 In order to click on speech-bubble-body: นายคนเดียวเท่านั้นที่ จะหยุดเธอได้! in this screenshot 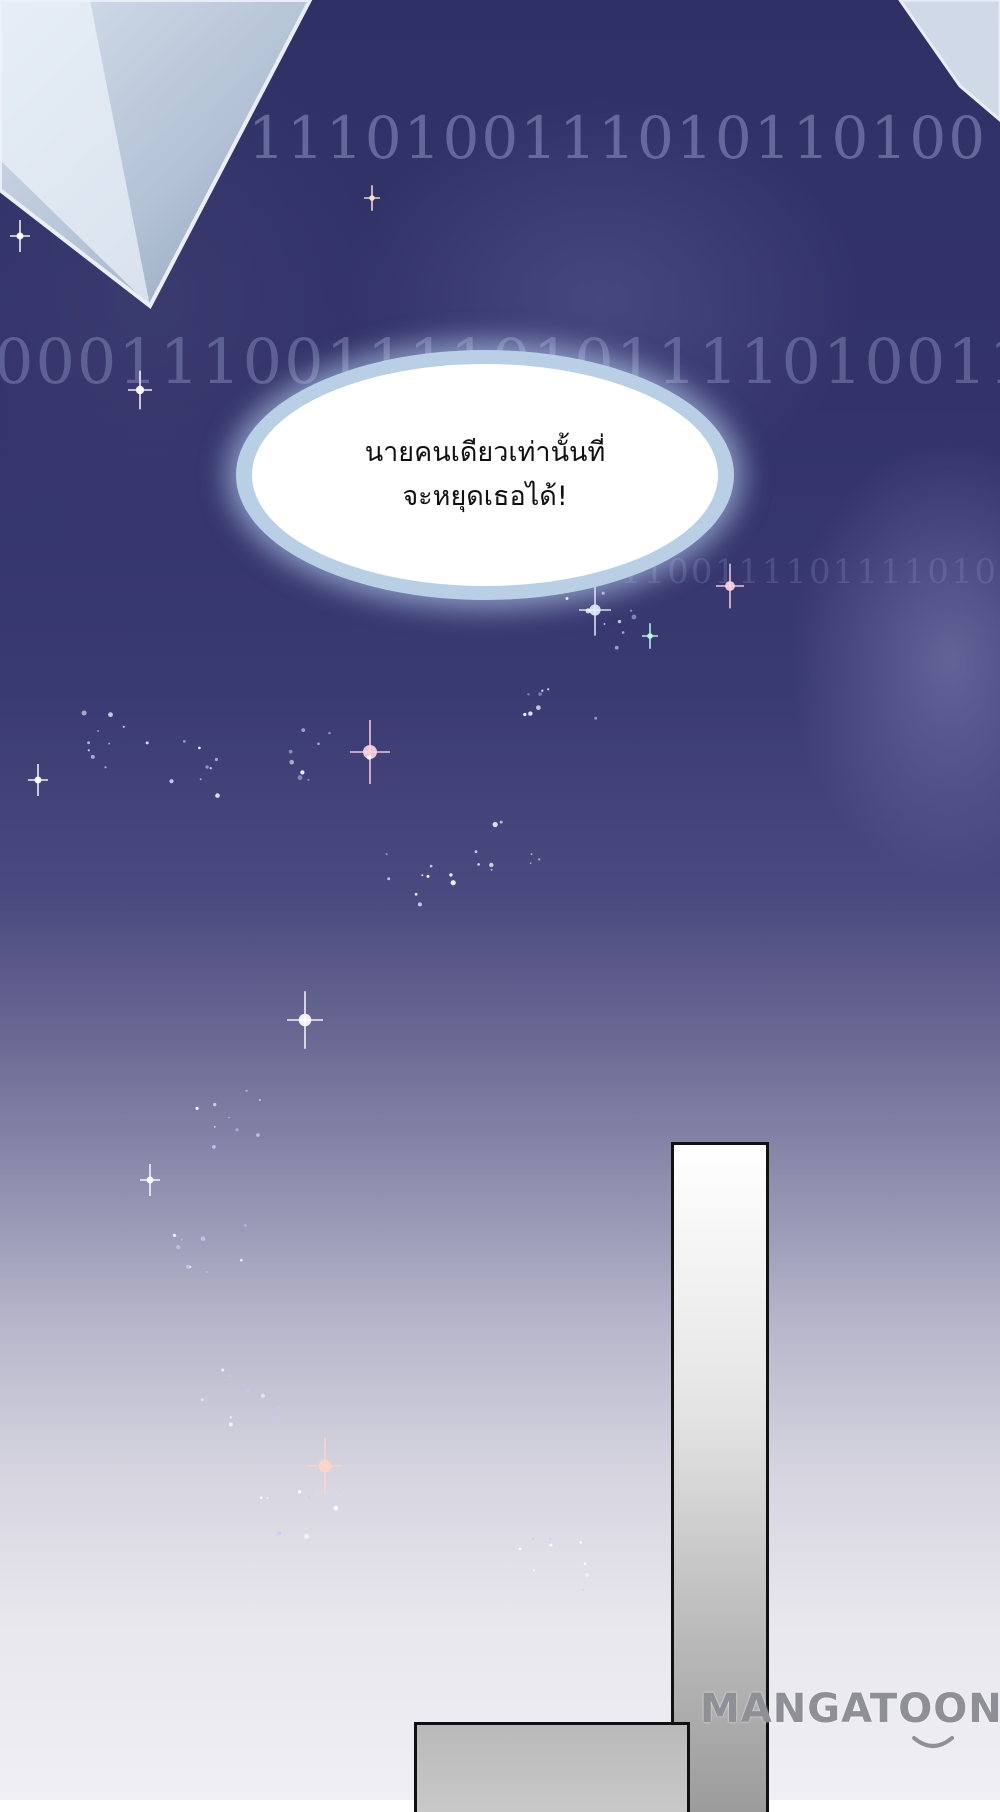, I will do `click(485, 475)`.